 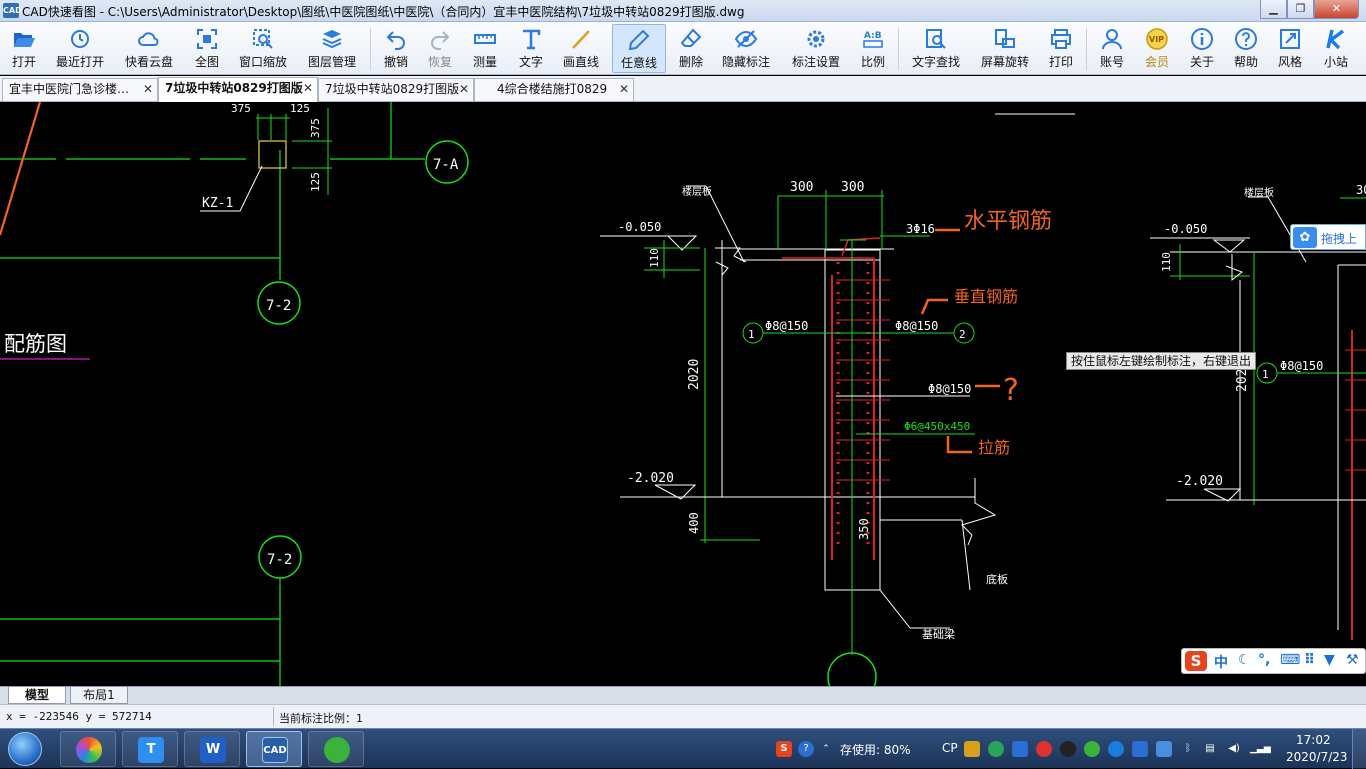 I want to click on taskbar-app-wps: W, so click(x=212, y=749).